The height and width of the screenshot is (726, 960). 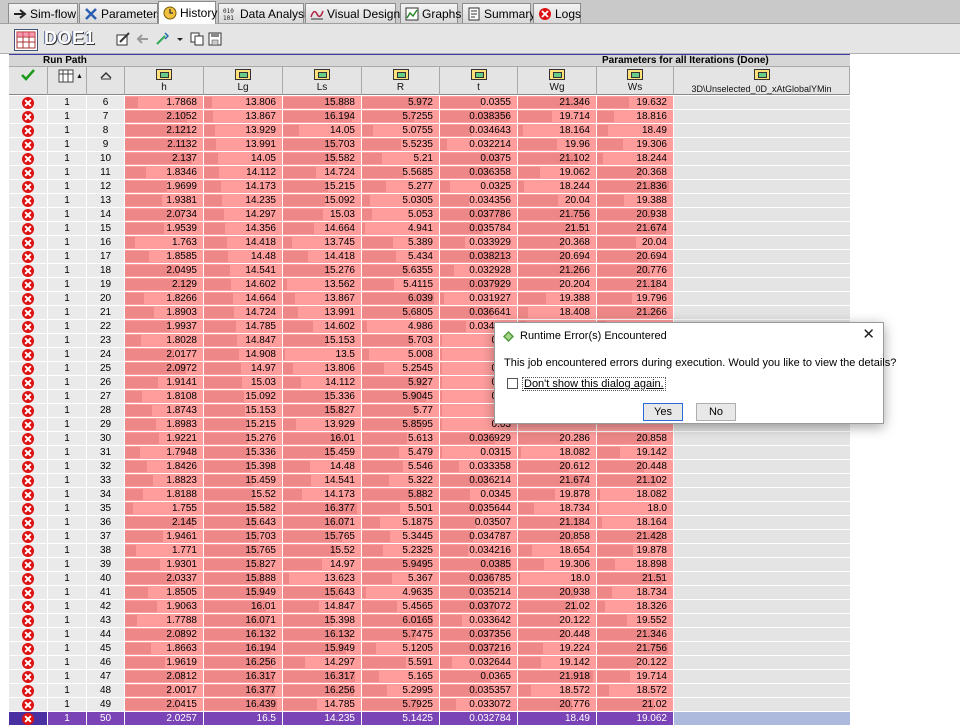 I want to click on close-icon: ✕, so click(x=868, y=334).